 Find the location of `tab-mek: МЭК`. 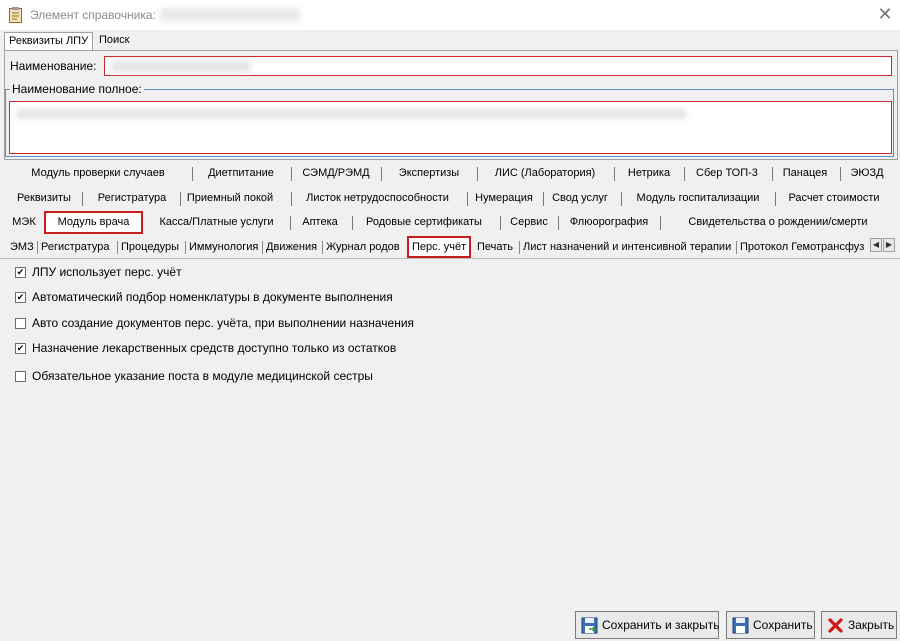

tab-mek: МЭК is located at coordinates (24, 222).